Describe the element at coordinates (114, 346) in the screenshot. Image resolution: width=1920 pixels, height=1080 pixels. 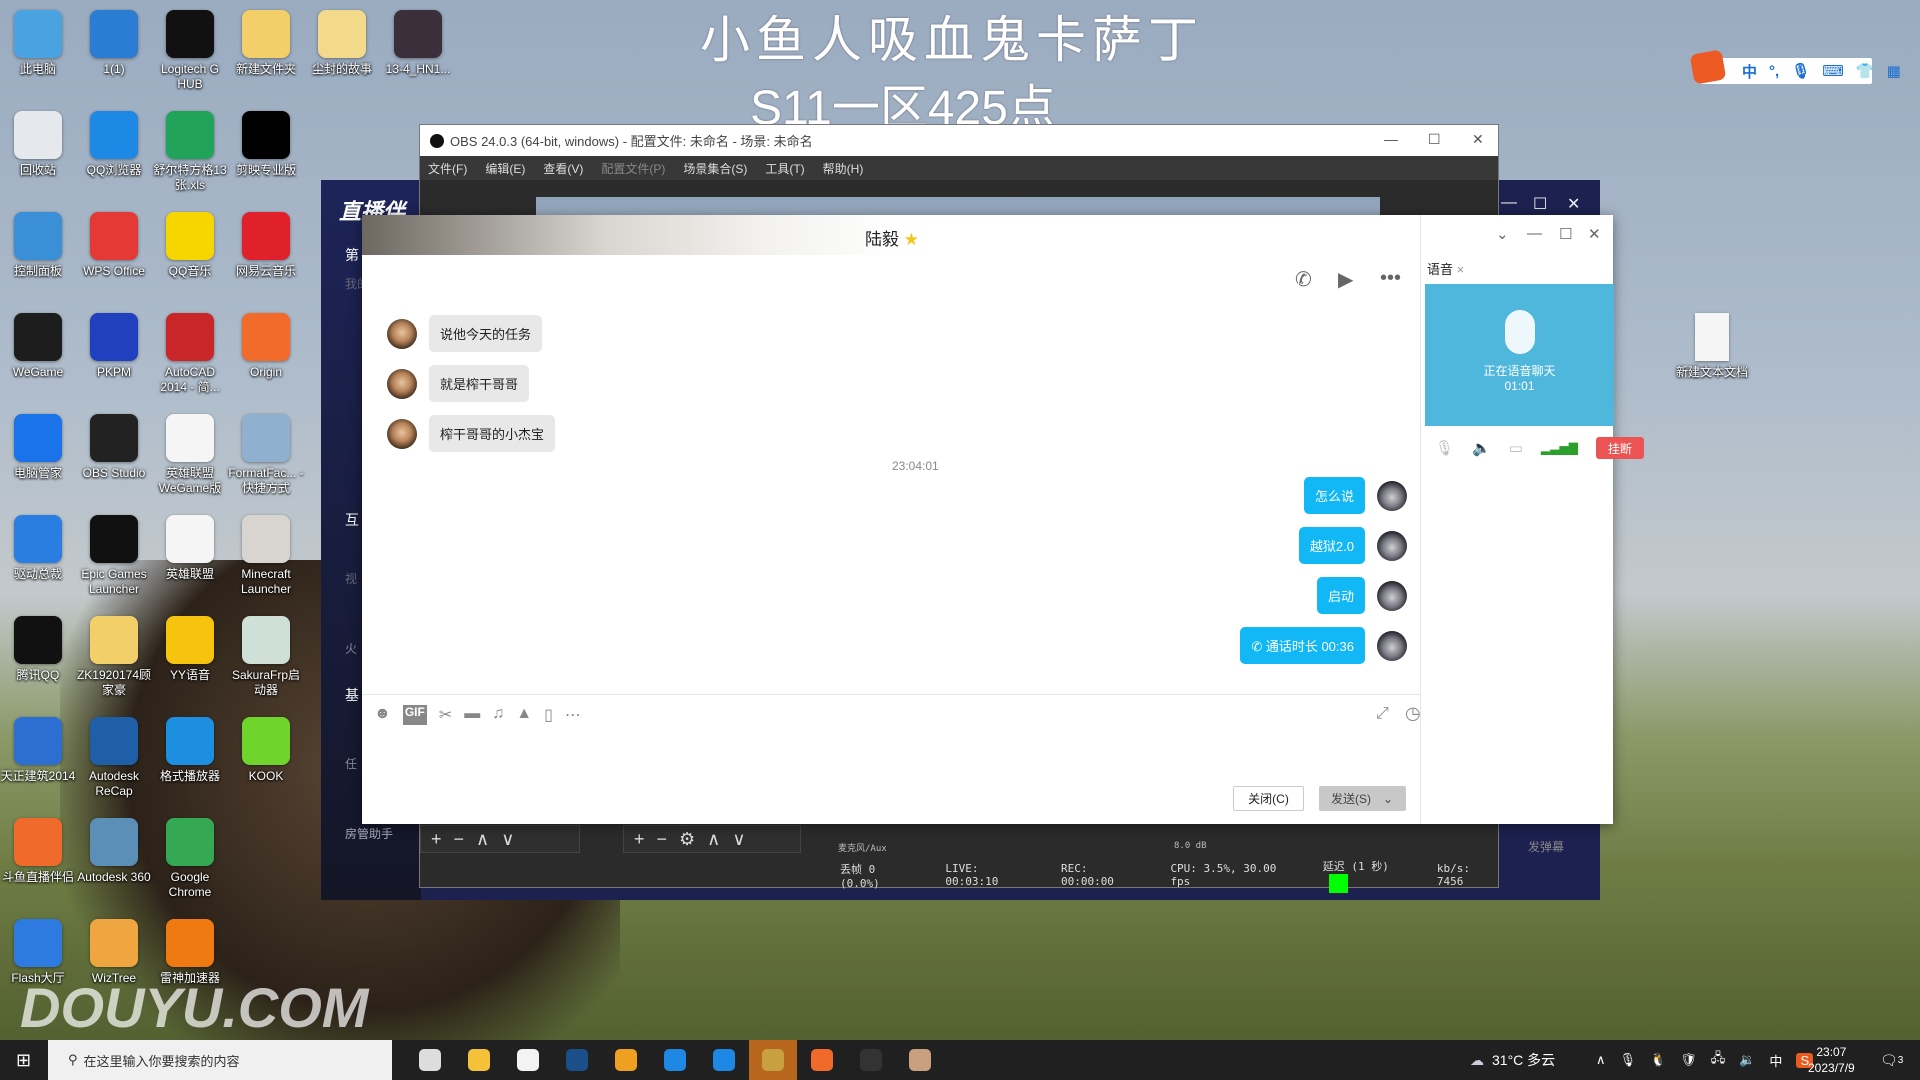
I see `desktop-icon: PKPM` at that location.